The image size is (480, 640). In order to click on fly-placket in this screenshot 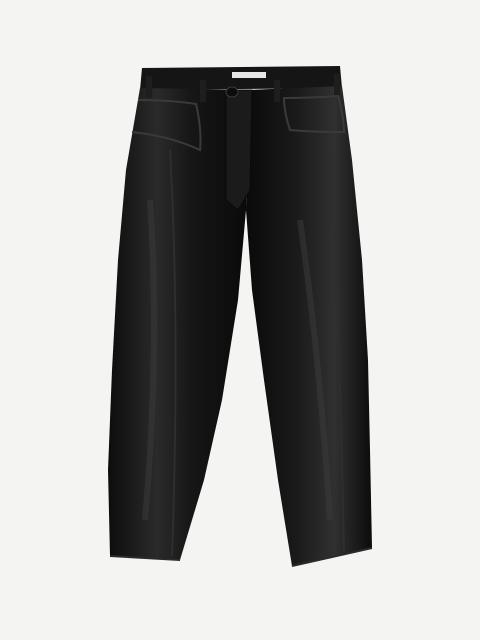, I will do `click(239, 150)`.